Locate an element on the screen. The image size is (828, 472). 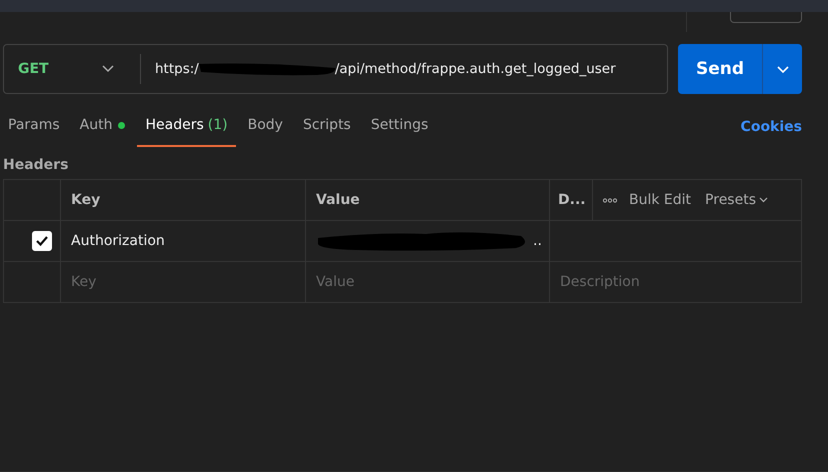
url-text: /api/method/frappe.auth.get_logged_user is located at coordinates (475, 69).